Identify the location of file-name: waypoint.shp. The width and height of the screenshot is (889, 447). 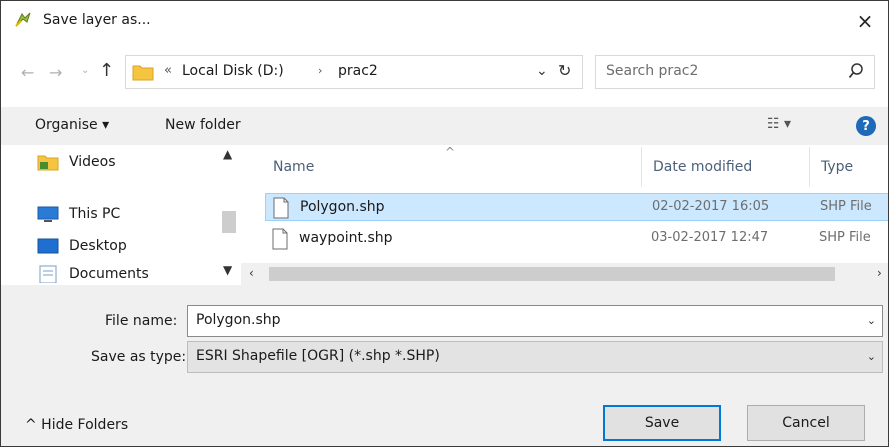
(346, 238).